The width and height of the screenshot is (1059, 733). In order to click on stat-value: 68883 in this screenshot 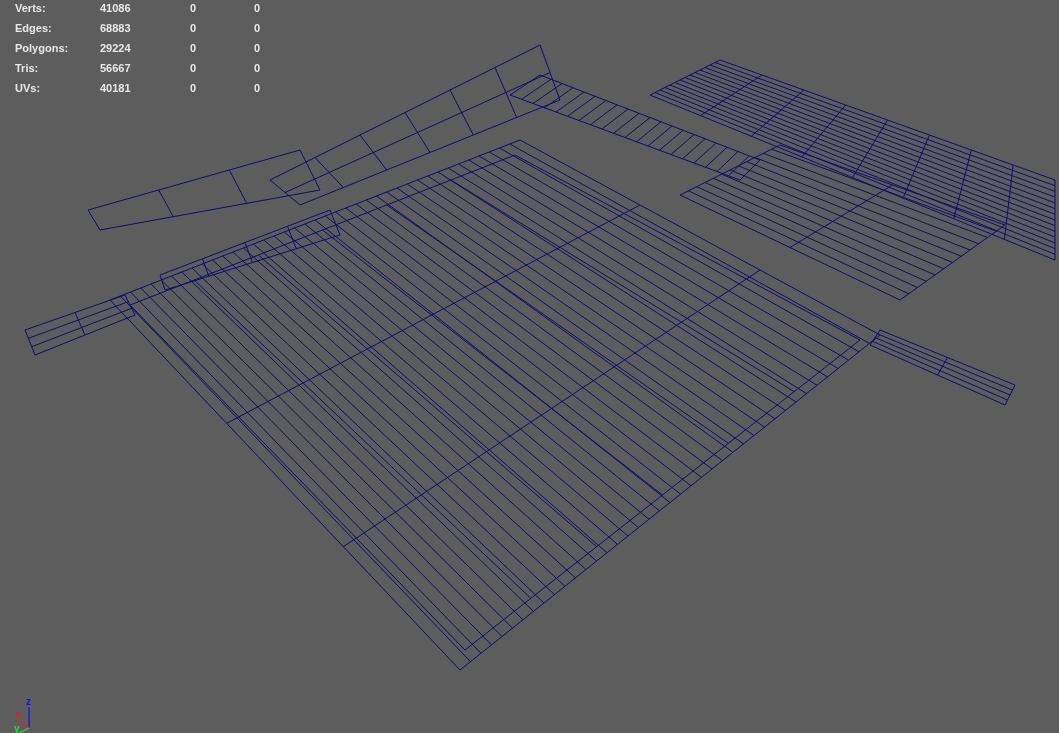, I will do `click(116, 28)`.